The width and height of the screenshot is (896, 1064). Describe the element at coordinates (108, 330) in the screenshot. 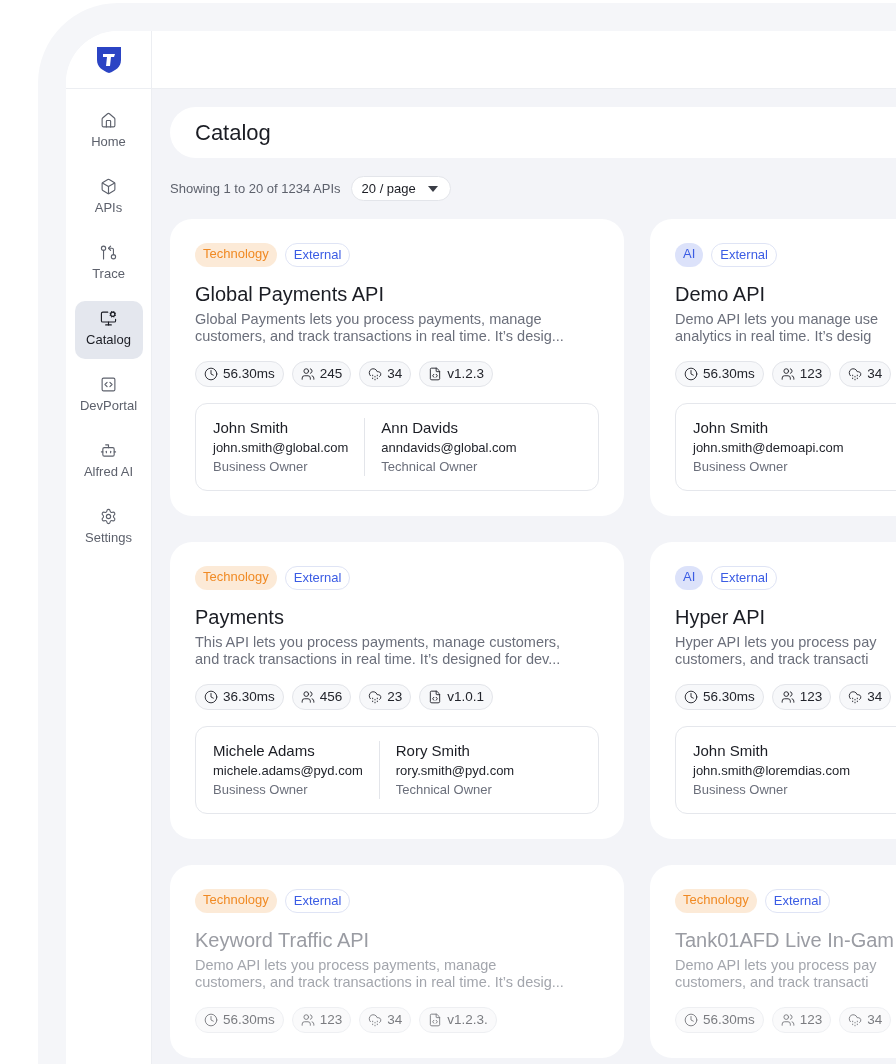

I see `nav-item: Catalog` at that location.